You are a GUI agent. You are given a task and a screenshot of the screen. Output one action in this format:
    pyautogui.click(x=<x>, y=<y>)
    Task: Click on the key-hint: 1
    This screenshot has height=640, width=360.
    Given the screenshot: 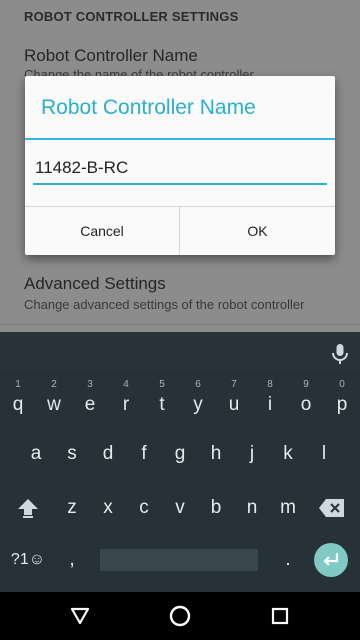 What is the action you would take?
    pyautogui.click(x=18, y=384)
    